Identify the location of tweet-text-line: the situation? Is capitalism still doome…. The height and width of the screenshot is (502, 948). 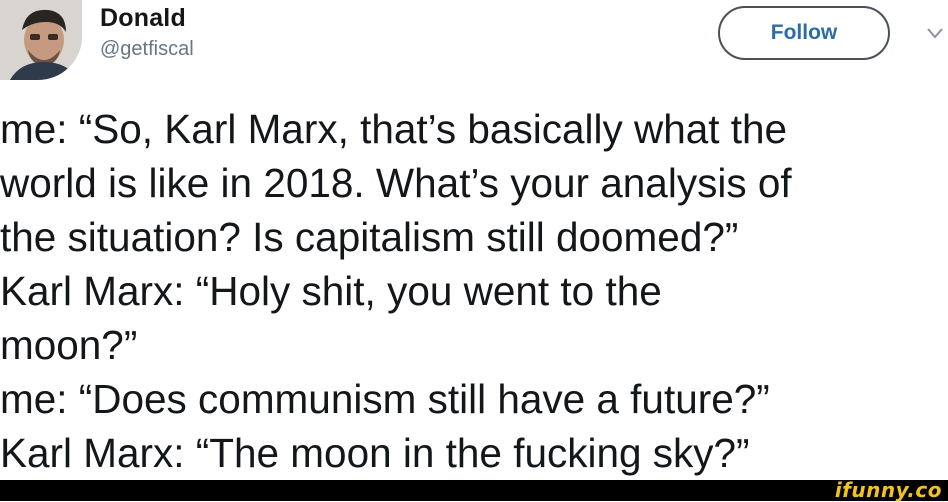
(369, 237).